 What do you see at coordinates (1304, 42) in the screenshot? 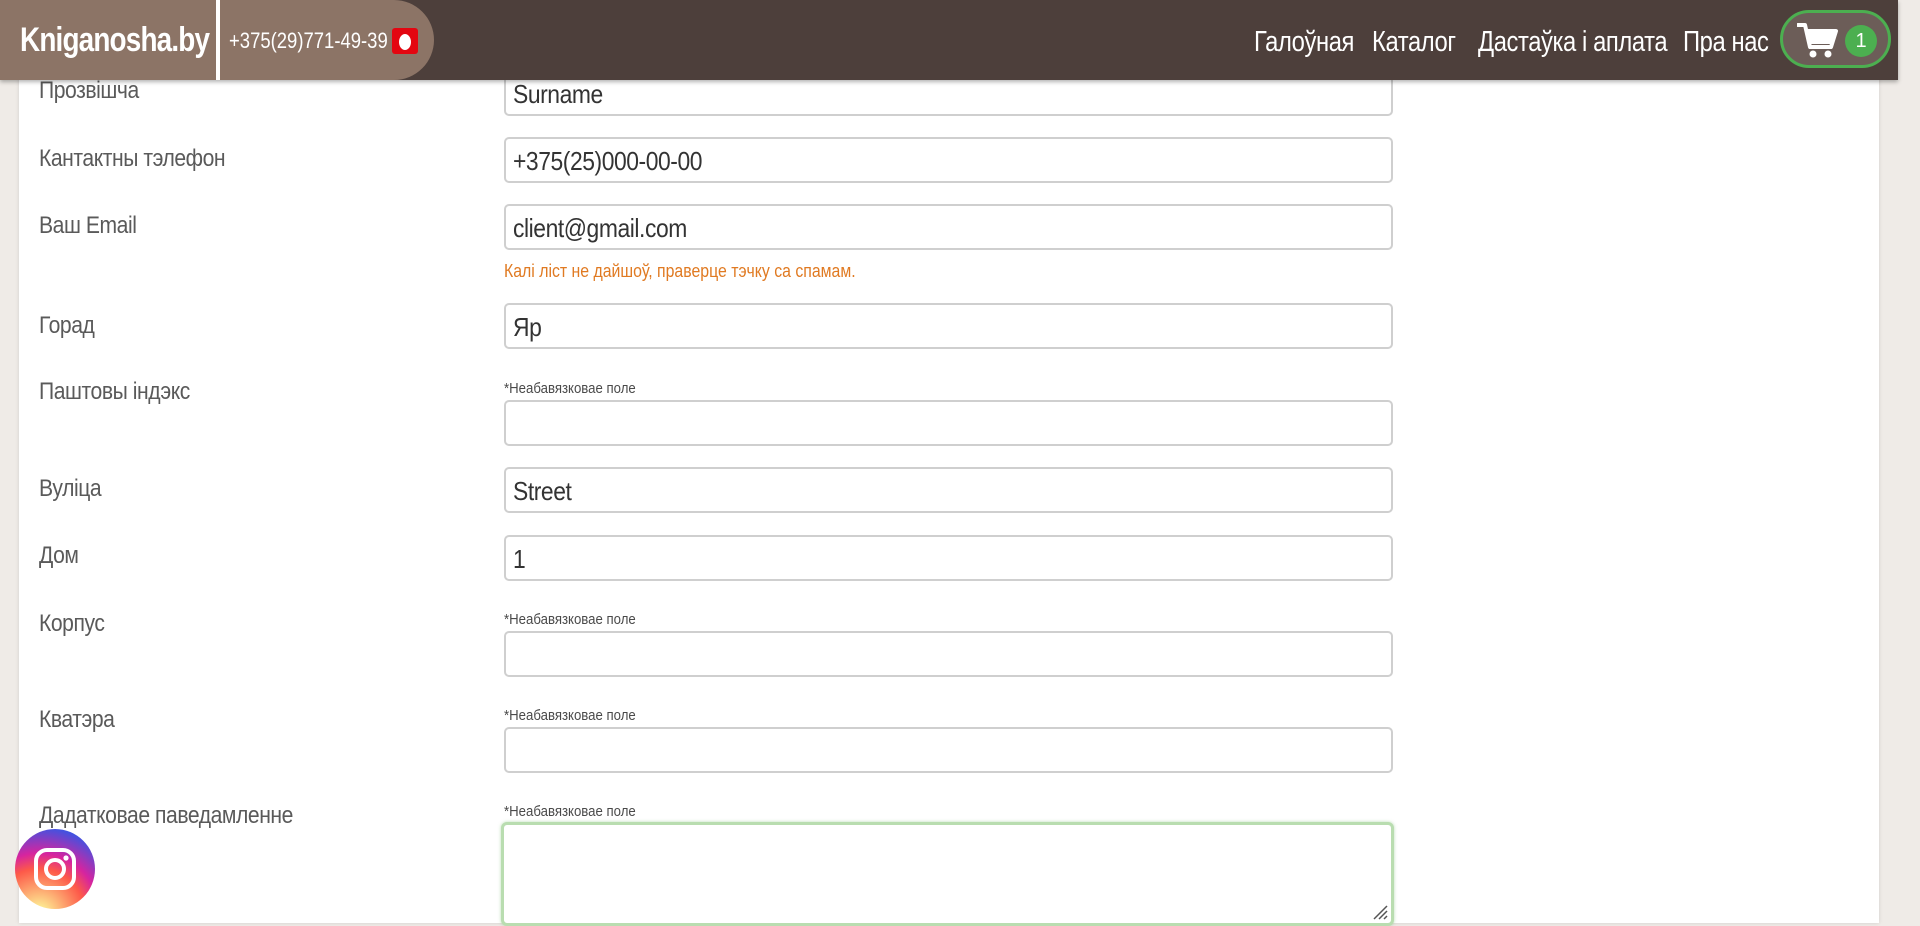
I see `nav-home: Галоўная` at bounding box center [1304, 42].